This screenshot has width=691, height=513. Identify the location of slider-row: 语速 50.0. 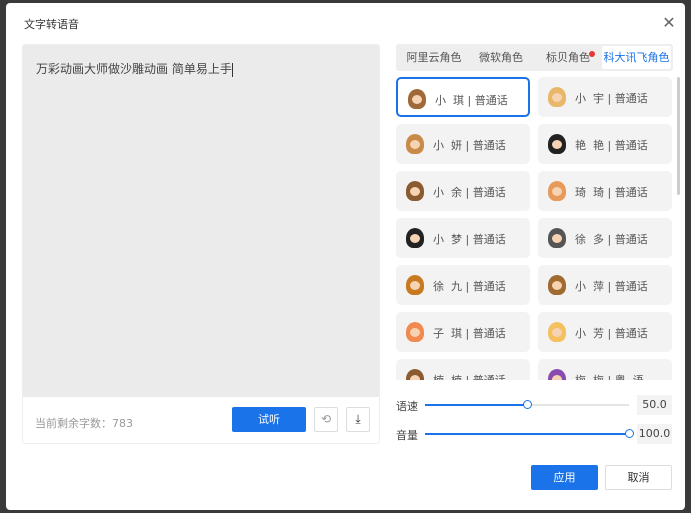
(531, 405).